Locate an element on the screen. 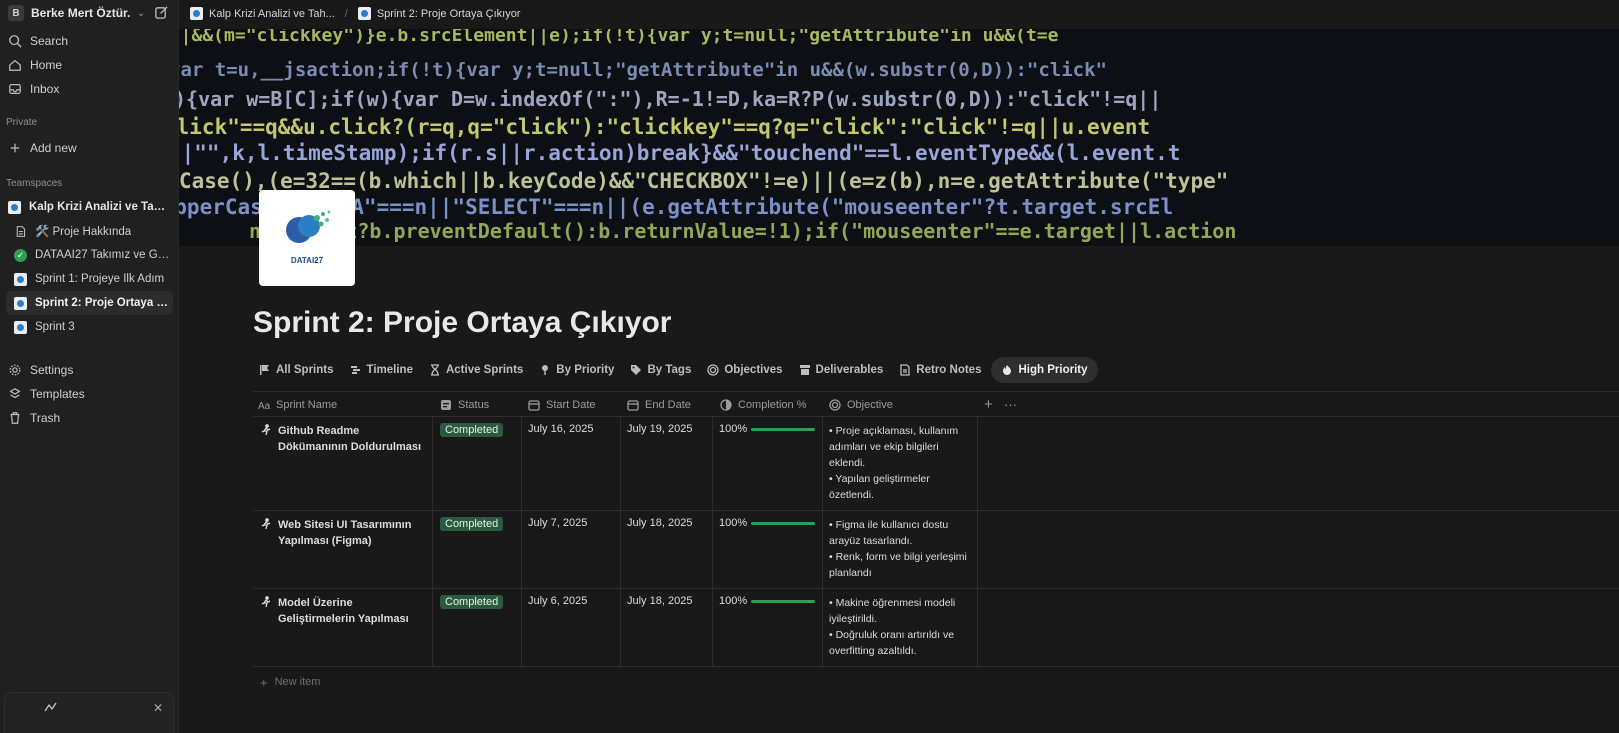 This screenshot has width=1619, height=733. plus-icon is located at coordinates (15, 148).